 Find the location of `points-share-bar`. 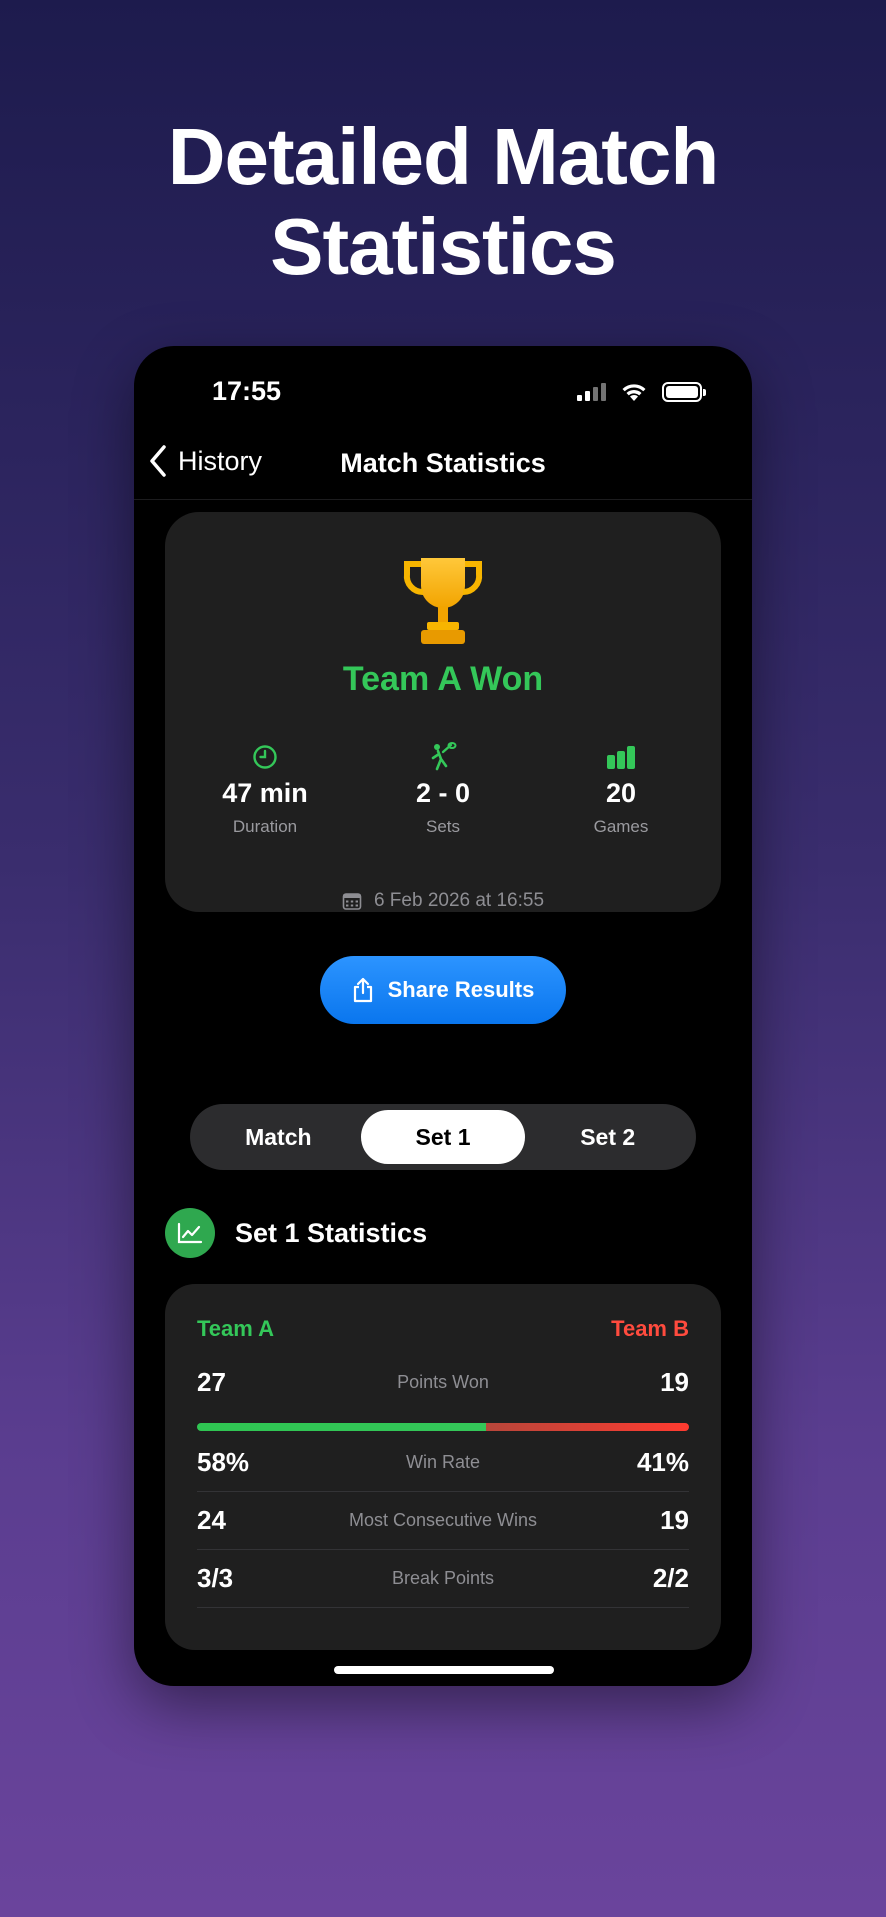

points-share-bar is located at coordinates (443, 1427).